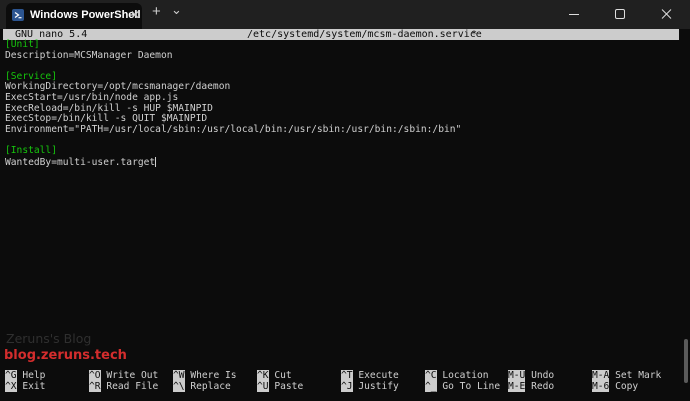 The width and height of the screenshot is (690, 401). Describe the element at coordinates (22, 44) in the screenshot. I see `section-header-line: [Unit]` at that location.